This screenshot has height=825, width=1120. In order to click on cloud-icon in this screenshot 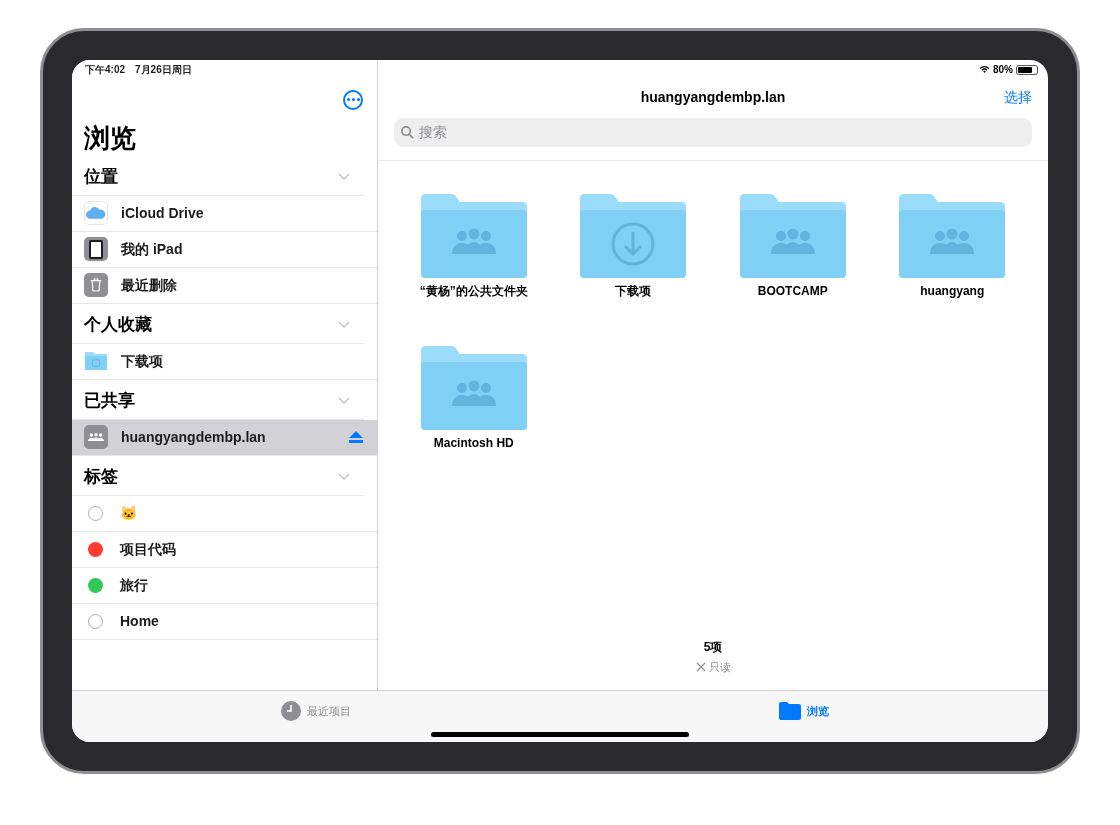, I will do `click(96, 213)`.